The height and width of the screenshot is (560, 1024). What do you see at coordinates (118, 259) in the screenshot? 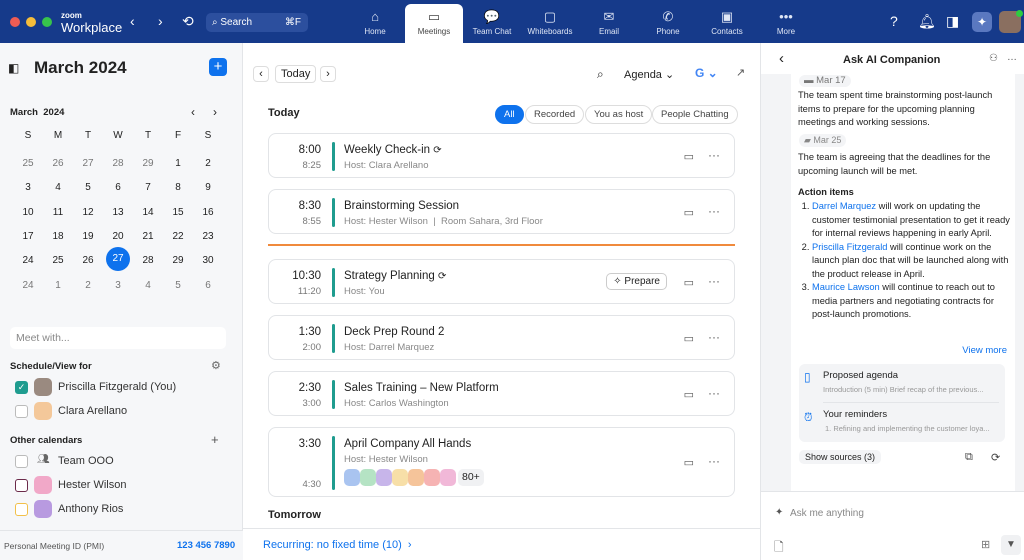
I see `calendar-day-selected: 27` at bounding box center [118, 259].